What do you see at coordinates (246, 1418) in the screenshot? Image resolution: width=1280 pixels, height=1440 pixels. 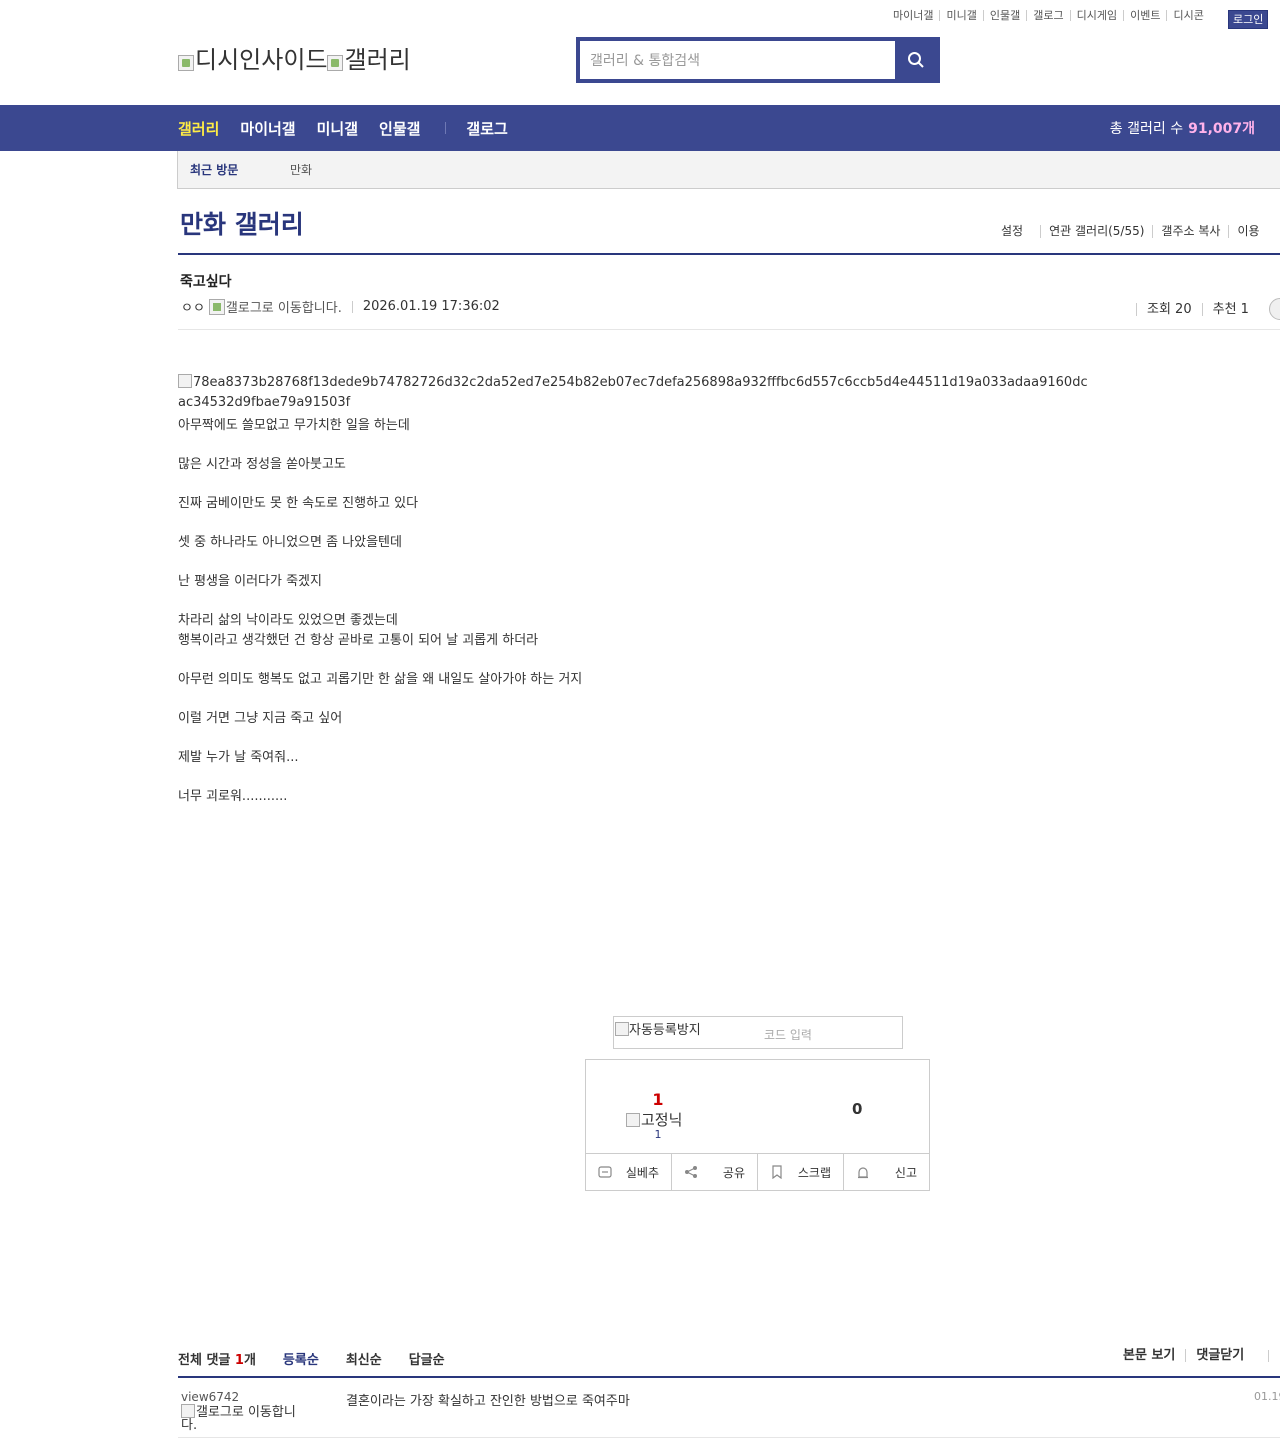 I see `comment-author-gallog-link: 갤로그로 이동합니다.` at bounding box center [246, 1418].